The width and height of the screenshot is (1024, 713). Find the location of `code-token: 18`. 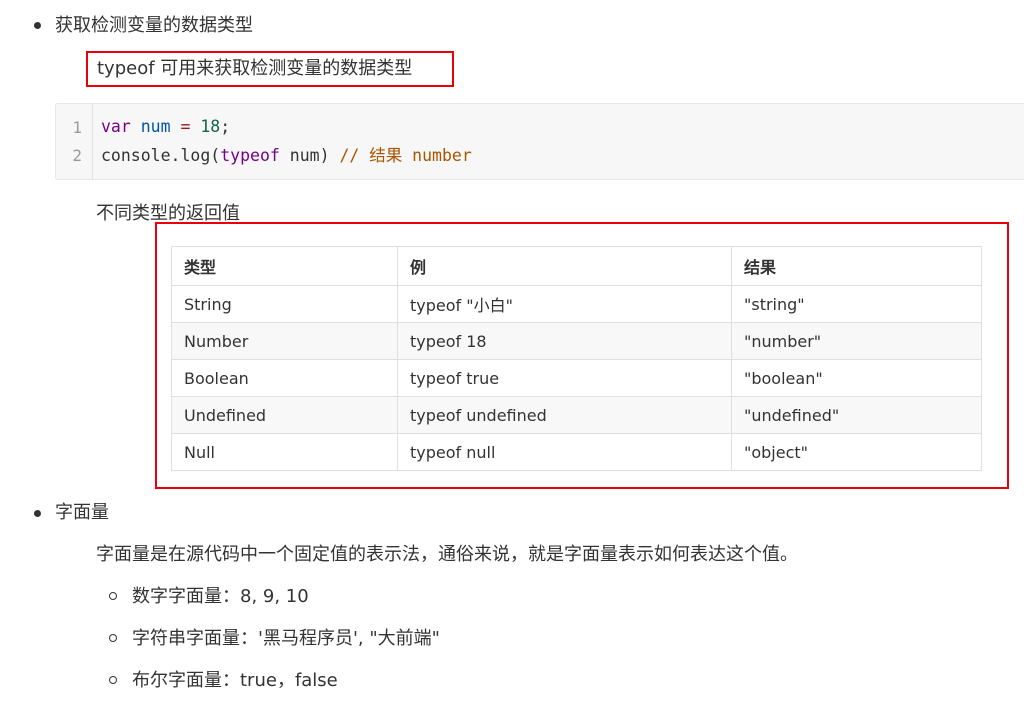

code-token: 18 is located at coordinates (210, 126).